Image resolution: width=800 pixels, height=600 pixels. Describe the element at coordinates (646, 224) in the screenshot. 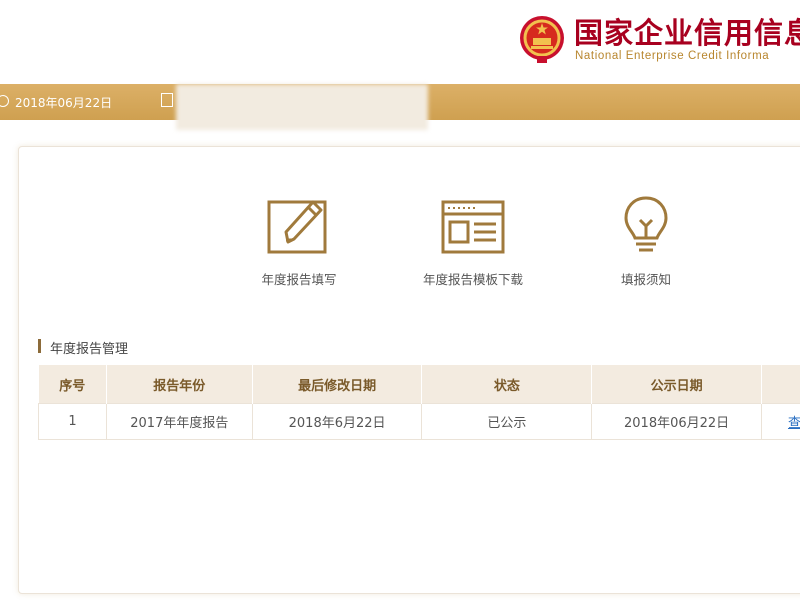

I see `lightbulb-icon` at that location.